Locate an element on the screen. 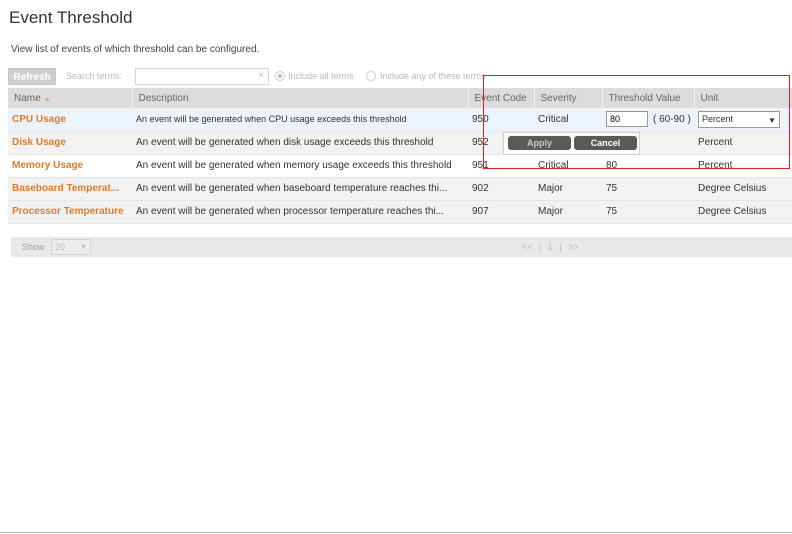  next-page-button: >> is located at coordinates (573, 247).